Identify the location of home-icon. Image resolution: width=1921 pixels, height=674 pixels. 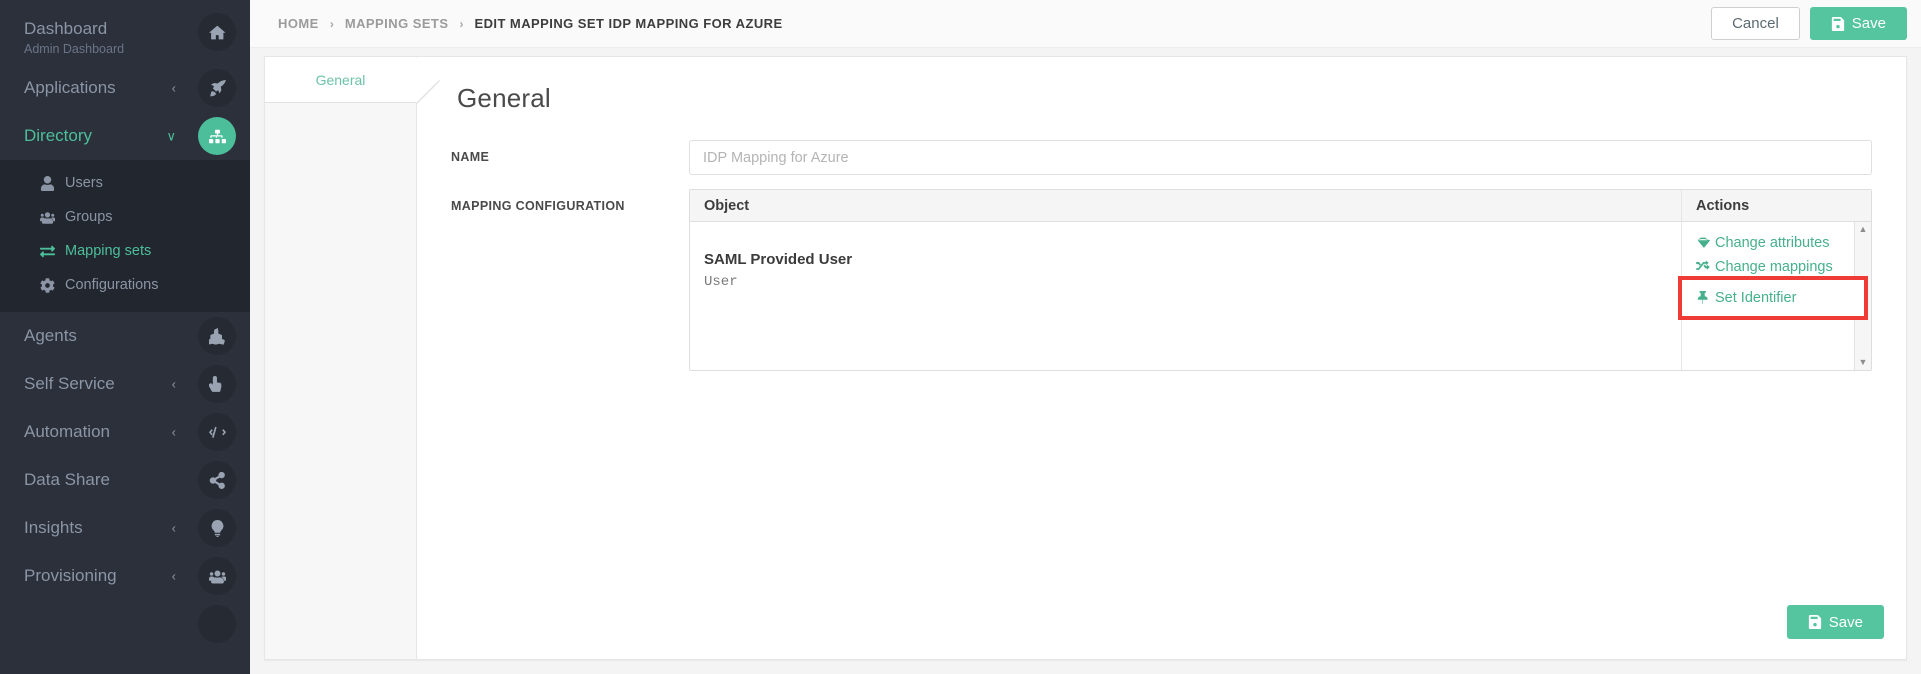
(217, 32).